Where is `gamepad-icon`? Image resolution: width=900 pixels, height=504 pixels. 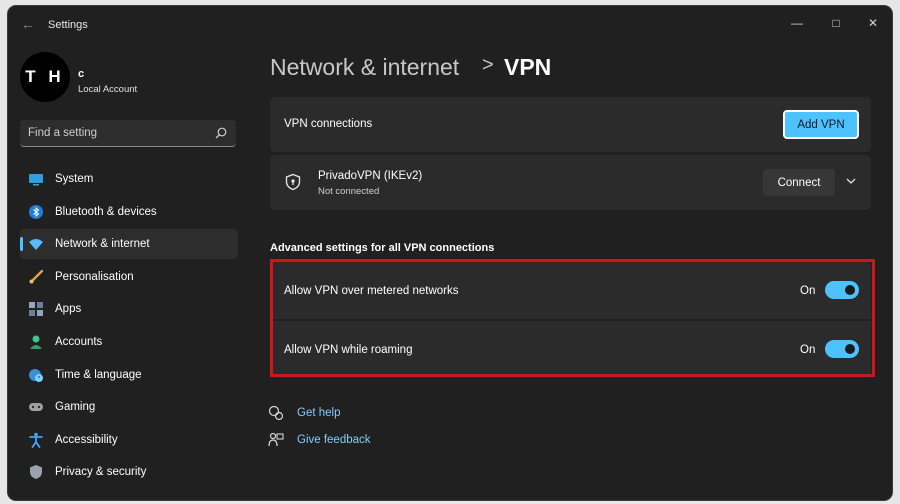
gamepad-icon is located at coordinates (36, 407).